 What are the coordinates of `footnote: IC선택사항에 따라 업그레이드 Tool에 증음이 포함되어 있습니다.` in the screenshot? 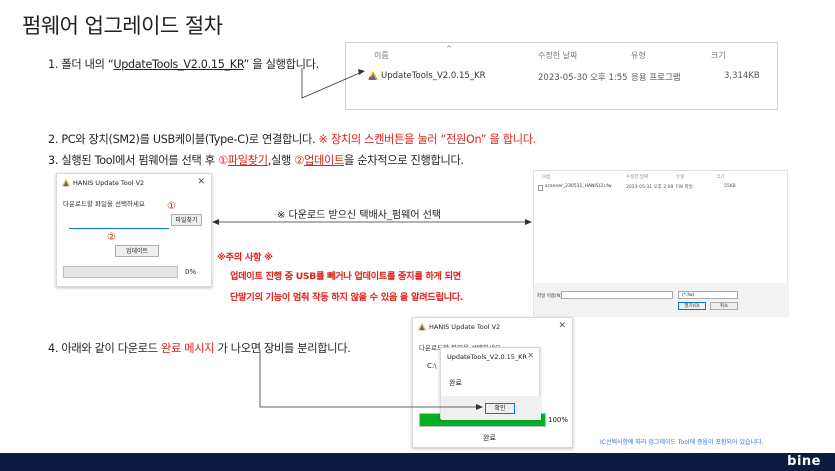 It's located at (682, 442).